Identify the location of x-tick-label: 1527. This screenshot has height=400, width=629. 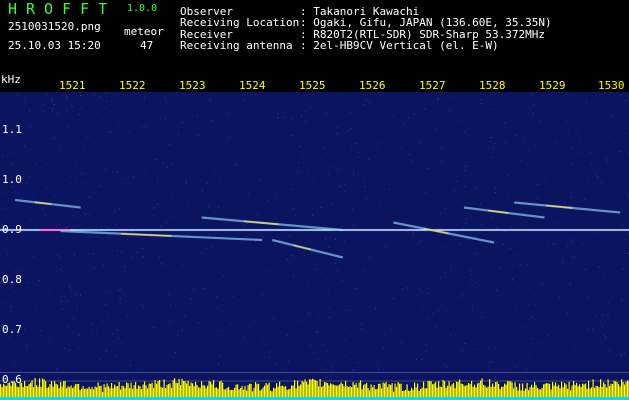
(432, 85).